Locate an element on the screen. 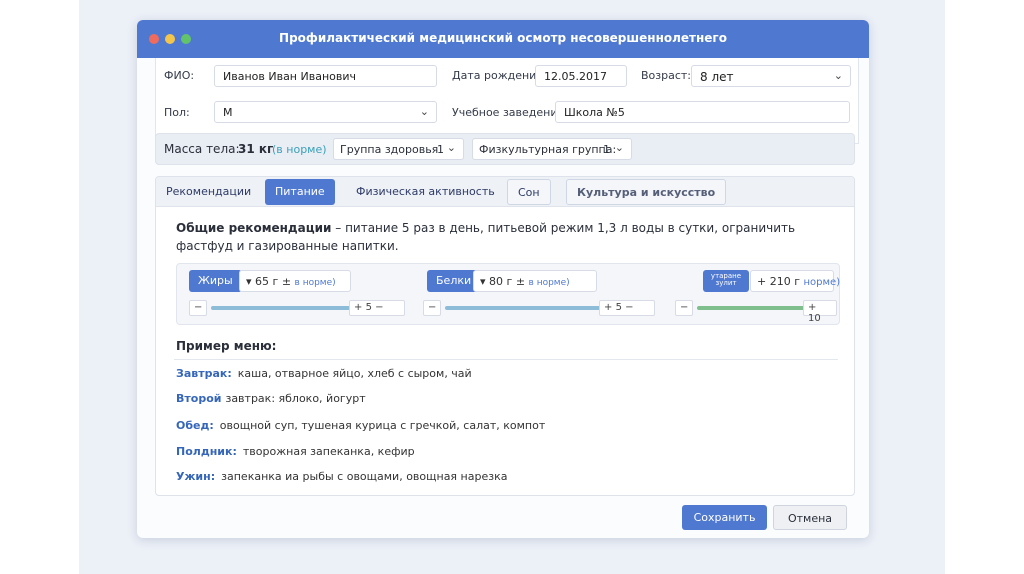 This screenshot has height=574, width=1024. birth-date-input: 12.05.2017 is located at coordinates (581, 76).